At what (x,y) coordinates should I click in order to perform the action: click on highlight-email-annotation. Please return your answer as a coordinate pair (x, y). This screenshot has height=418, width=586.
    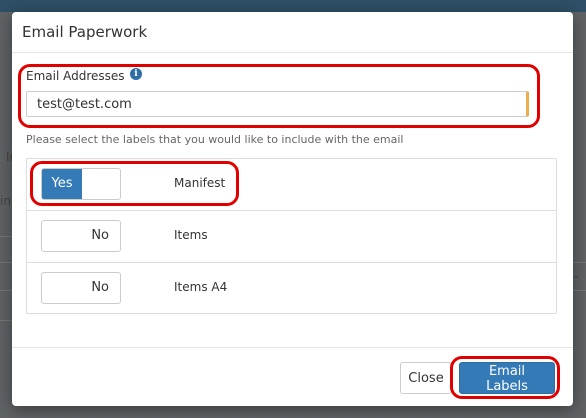
    Looking at the image, I should click on (279, 96).